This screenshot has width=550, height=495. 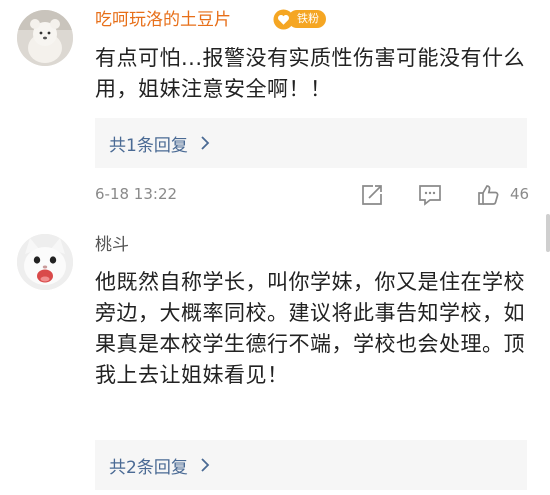 What do you see at coordinates (520, 194) in the screenshot?
I see `like-count: 46` at bounding box center [520, 194].